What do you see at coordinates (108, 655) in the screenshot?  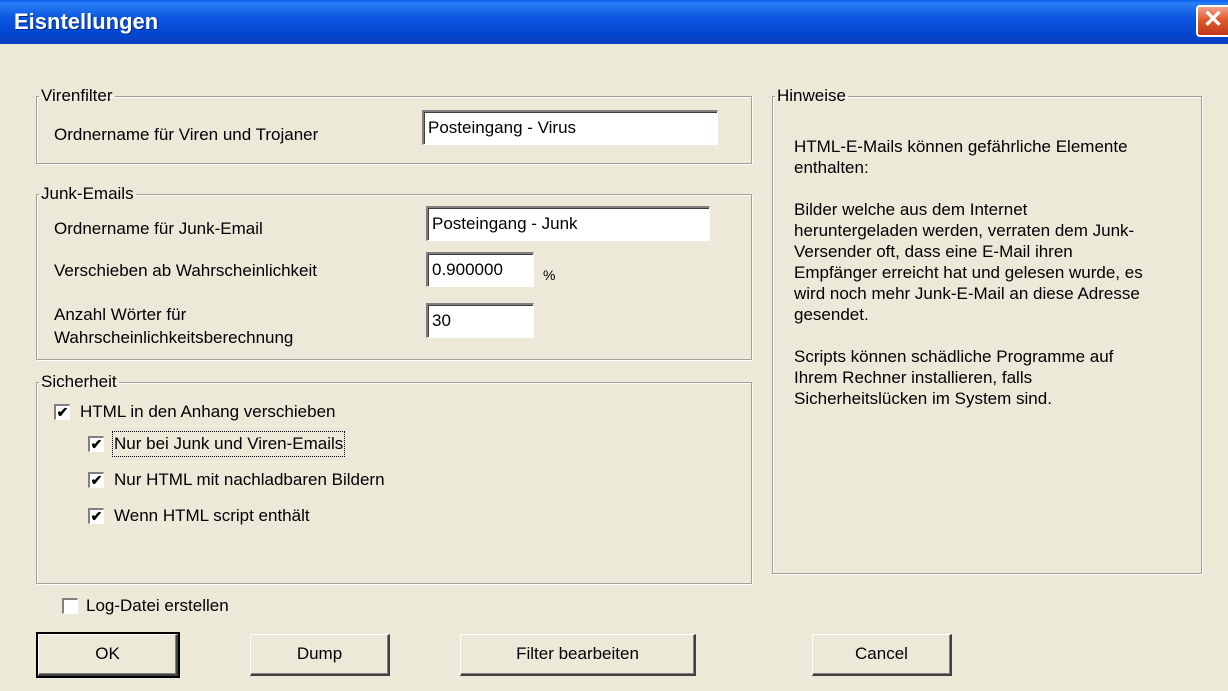 I see `ok-button: OK` at bounding box center [108, 655].